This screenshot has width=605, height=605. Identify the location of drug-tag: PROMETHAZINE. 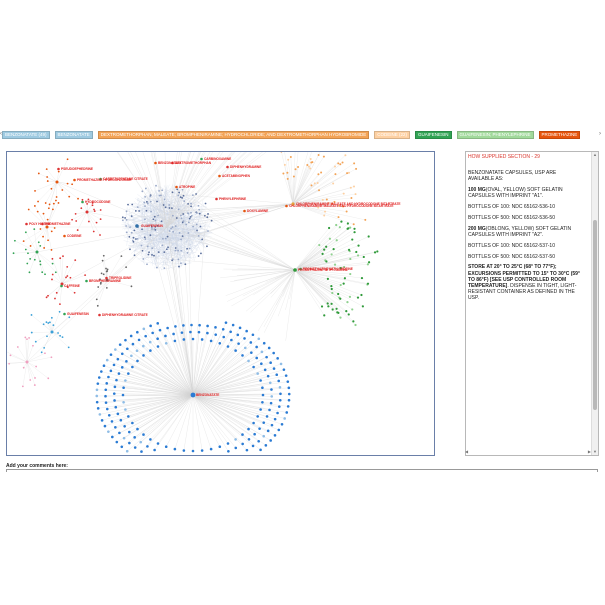
(559, 135).